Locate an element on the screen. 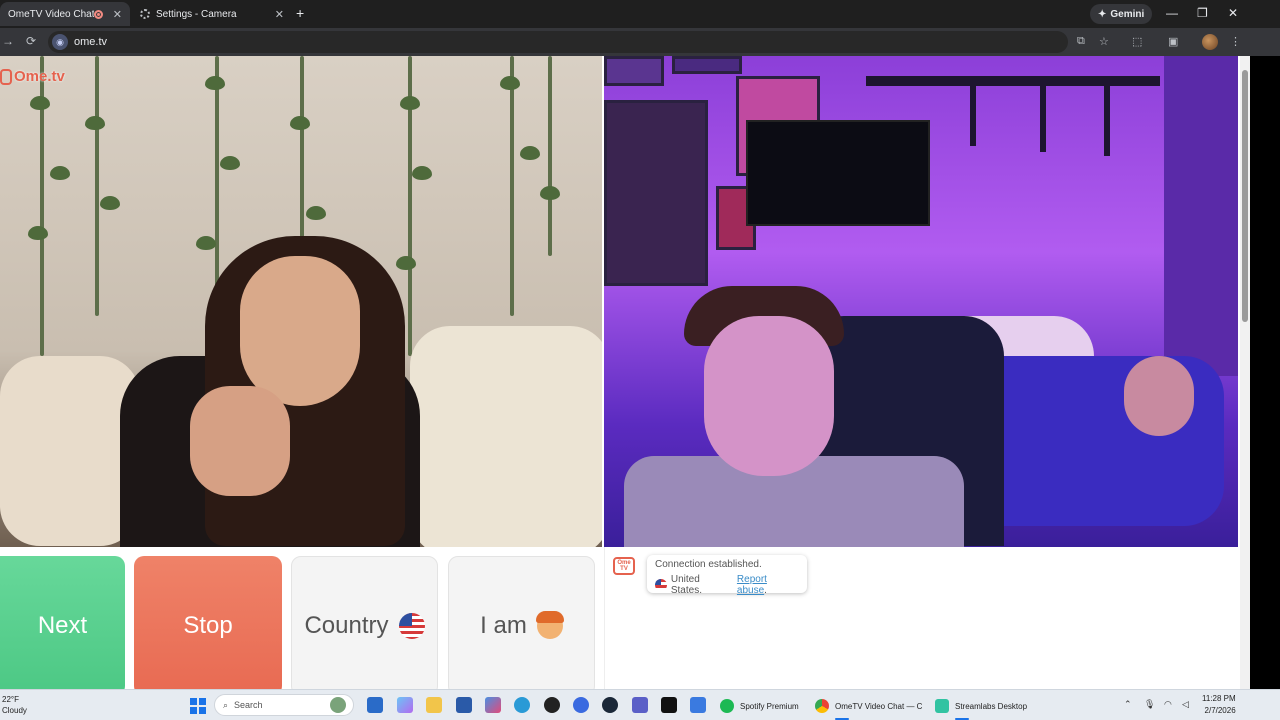 This screenshot has height=720, width=1280. edge-icon is located at coordinates (522, 705).